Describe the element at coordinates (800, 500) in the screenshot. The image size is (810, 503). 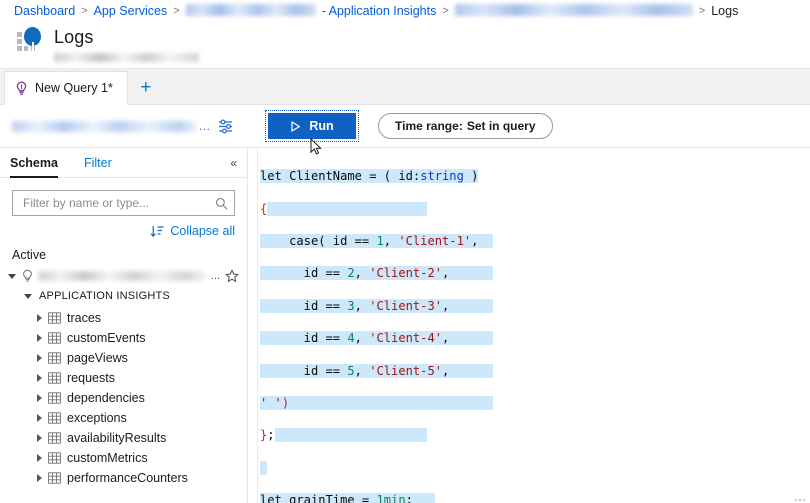
I see `resize-grip` at that location.